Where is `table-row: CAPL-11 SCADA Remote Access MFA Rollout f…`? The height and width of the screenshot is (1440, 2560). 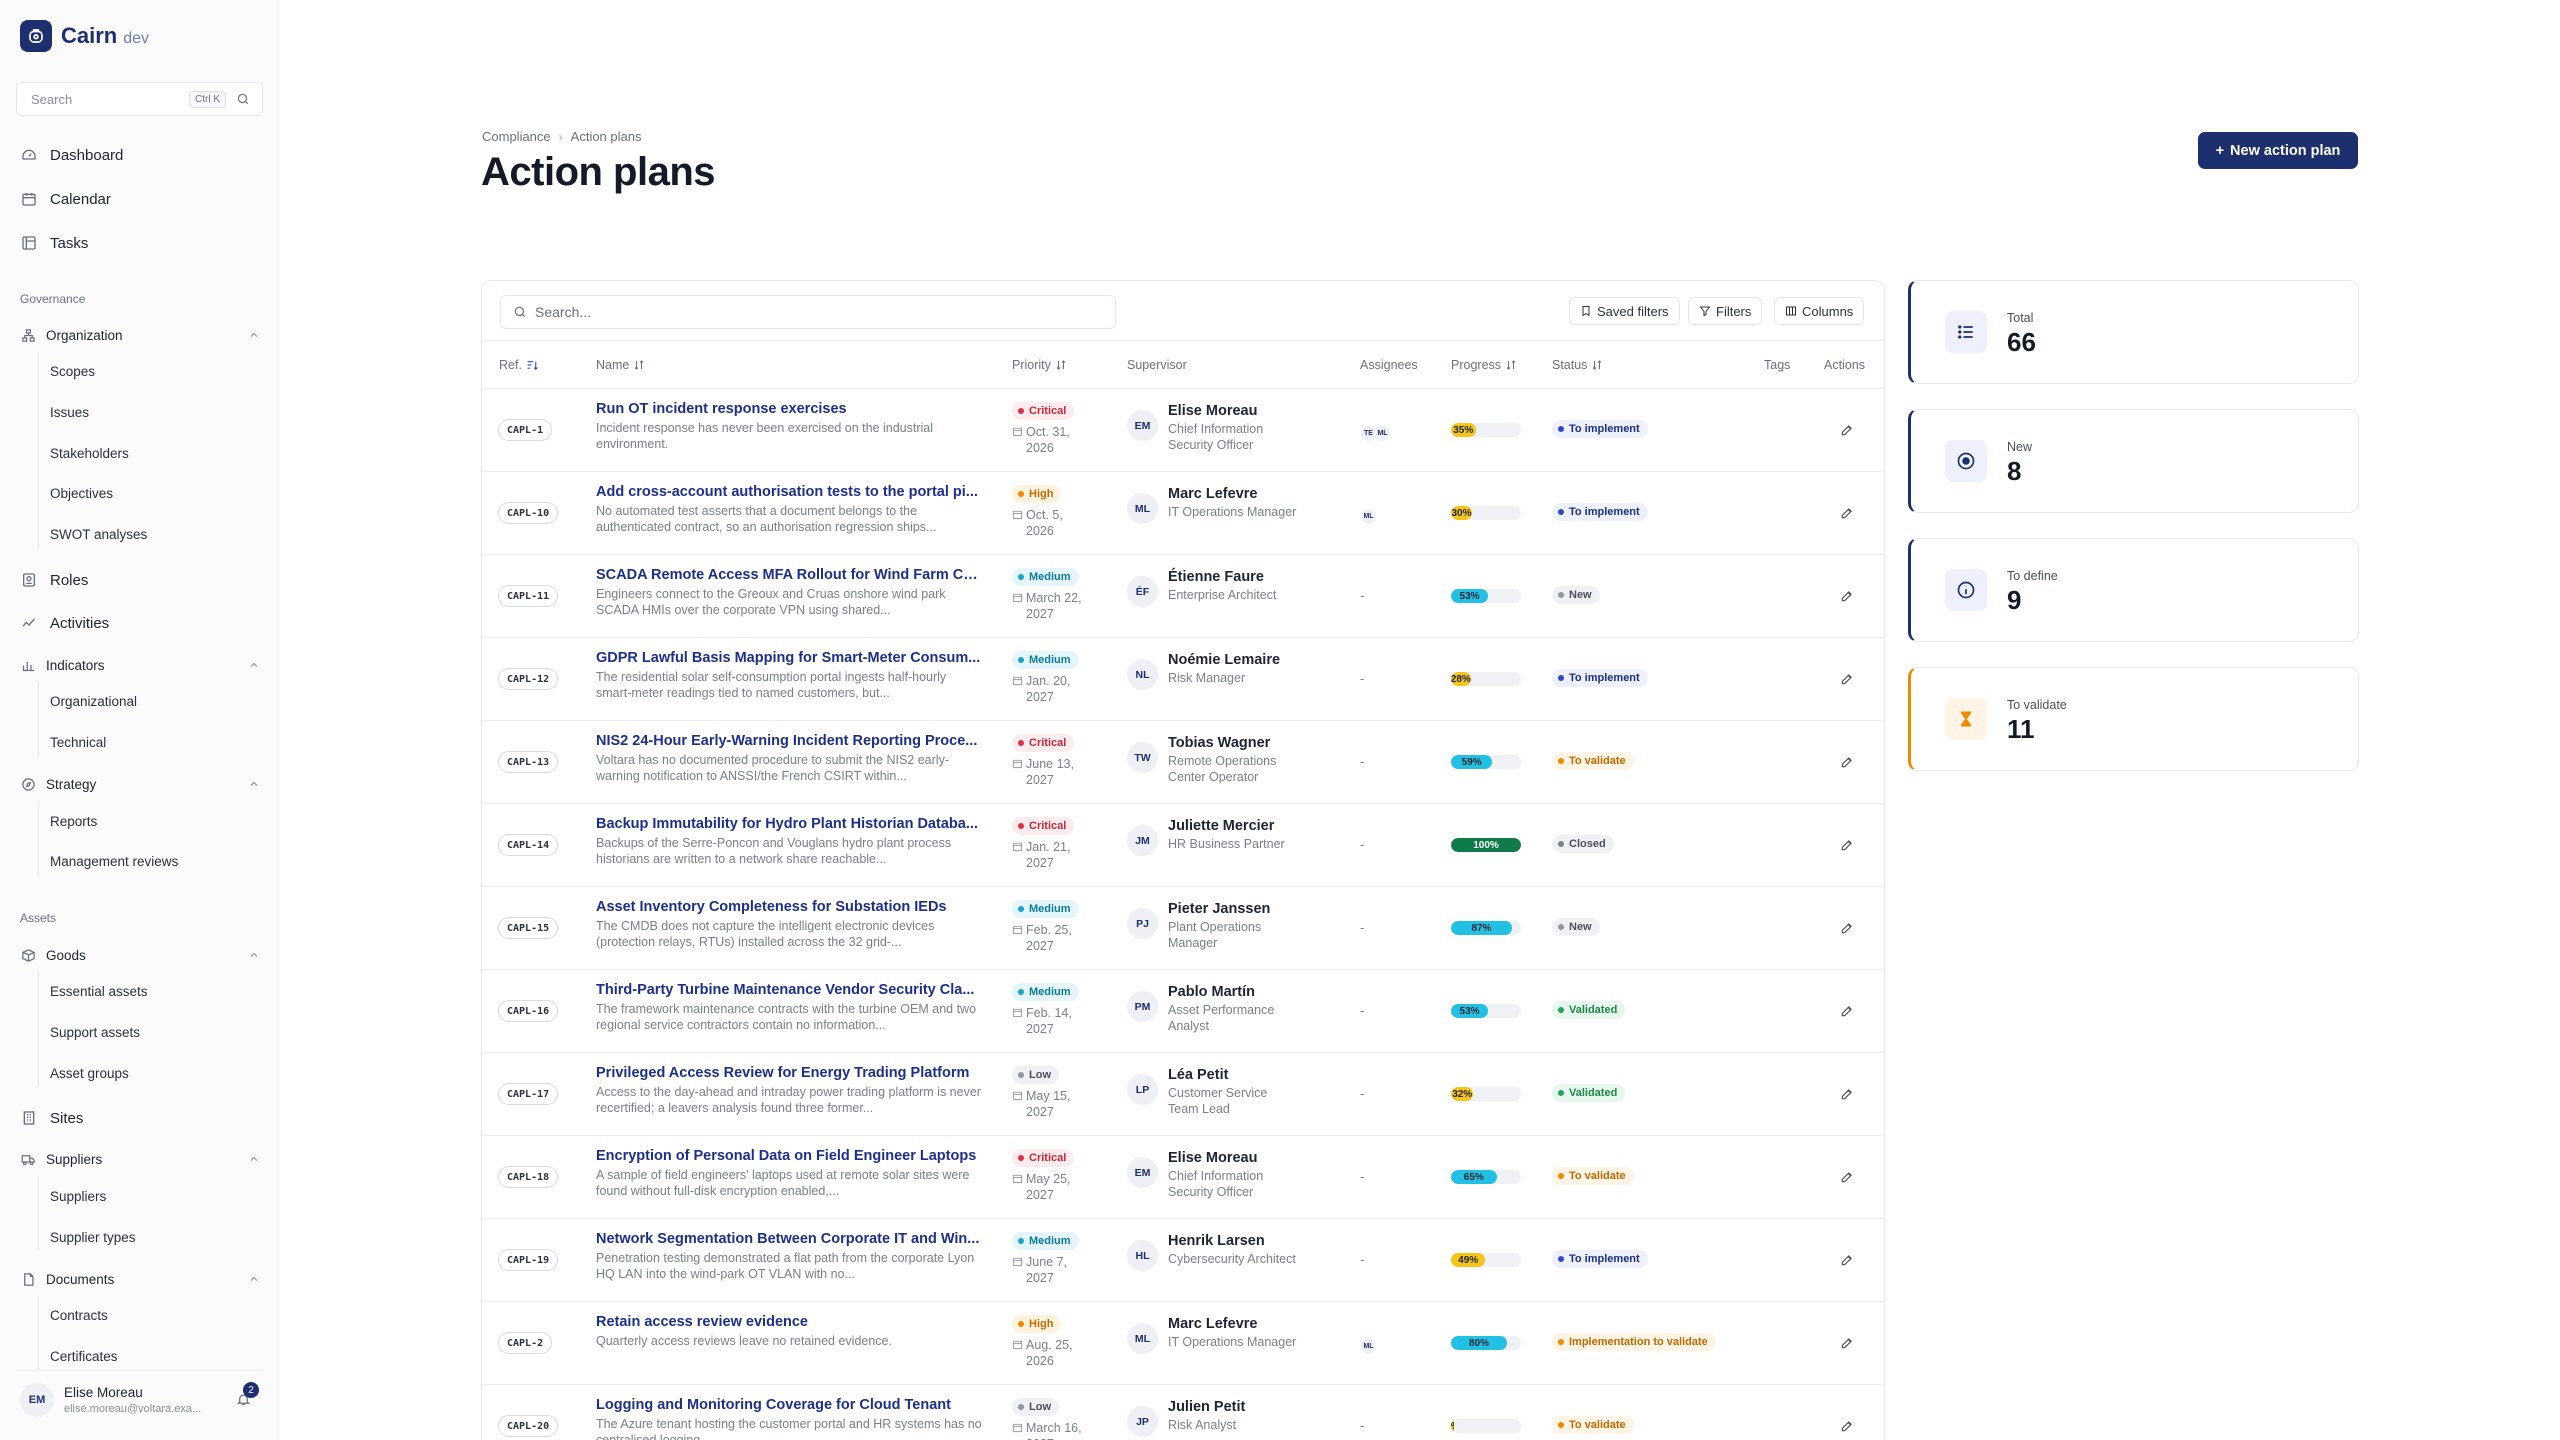 table-row: CAPL-11 SCADA Remote Access MFA Rollout f… is located at coordinates (1183, 596).